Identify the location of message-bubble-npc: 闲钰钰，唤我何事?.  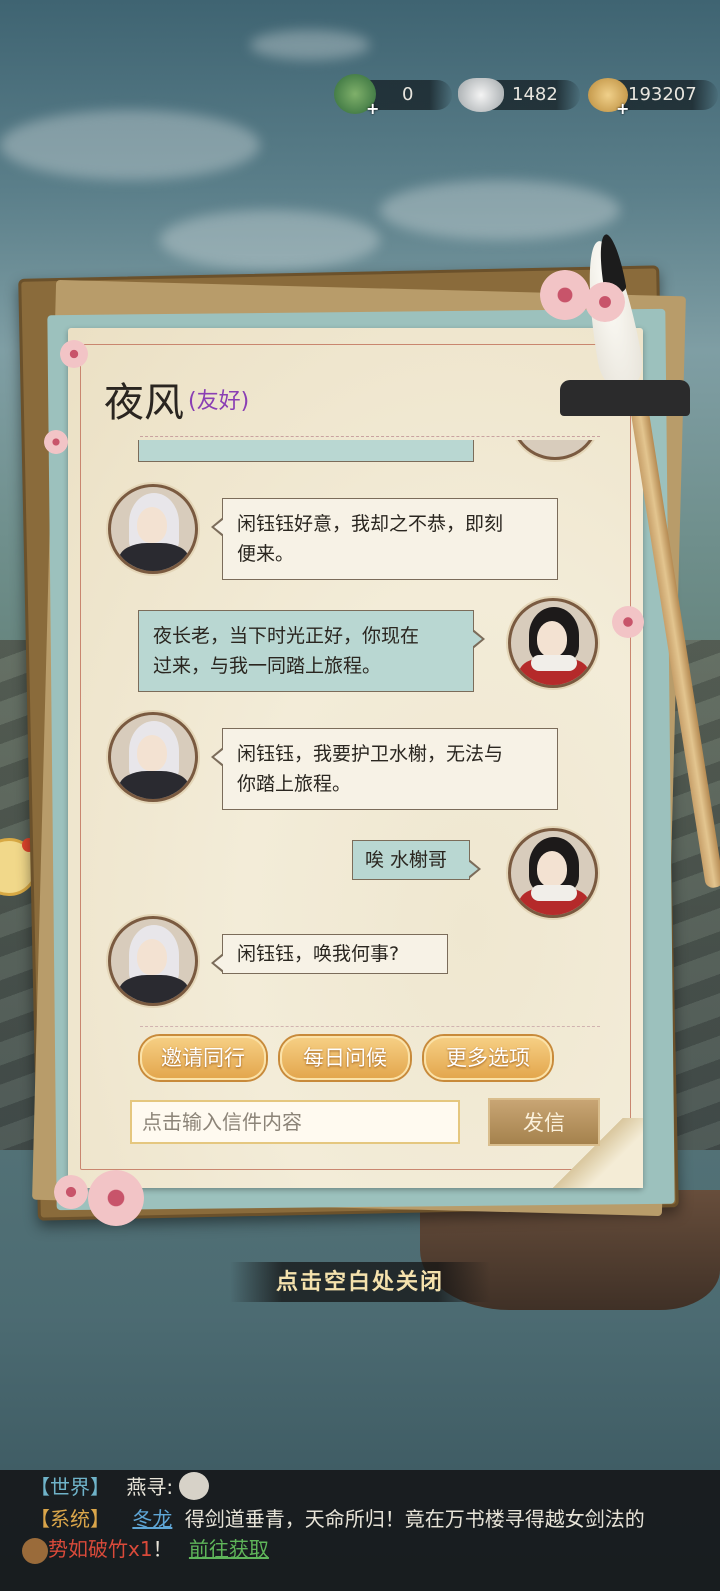
(329, 954).